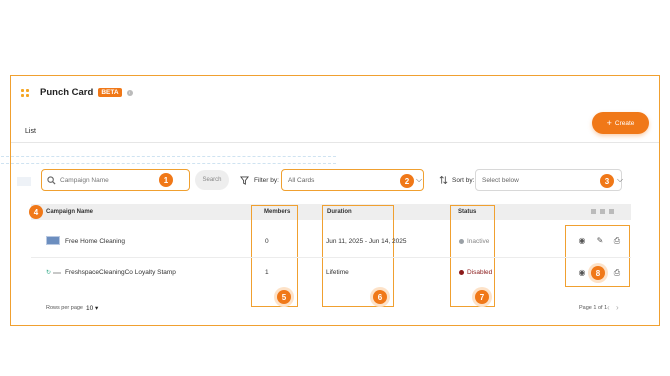  I want to click on header: Punch Card BETA i, so click(77, 92).